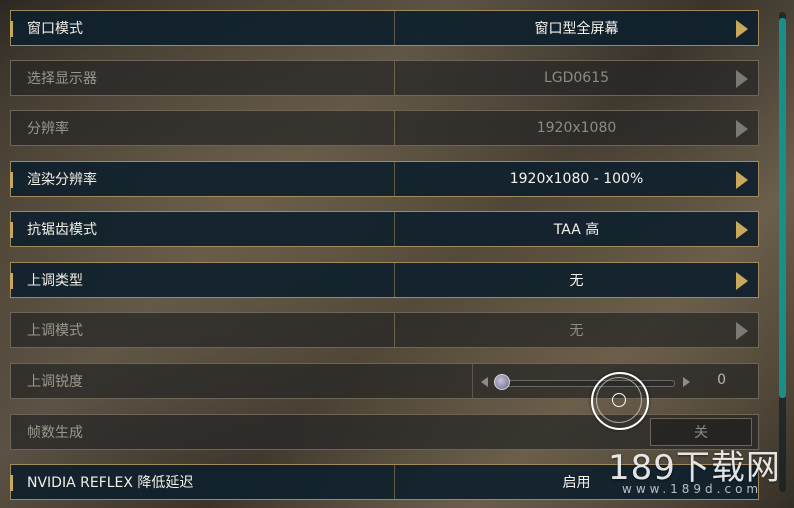 This screenshot has height=508, width=794. What do you see at coordinates (203, 179) in the screenshot?
I see `setting-label: 渲染分辨率` at bounding box center [203, 179].